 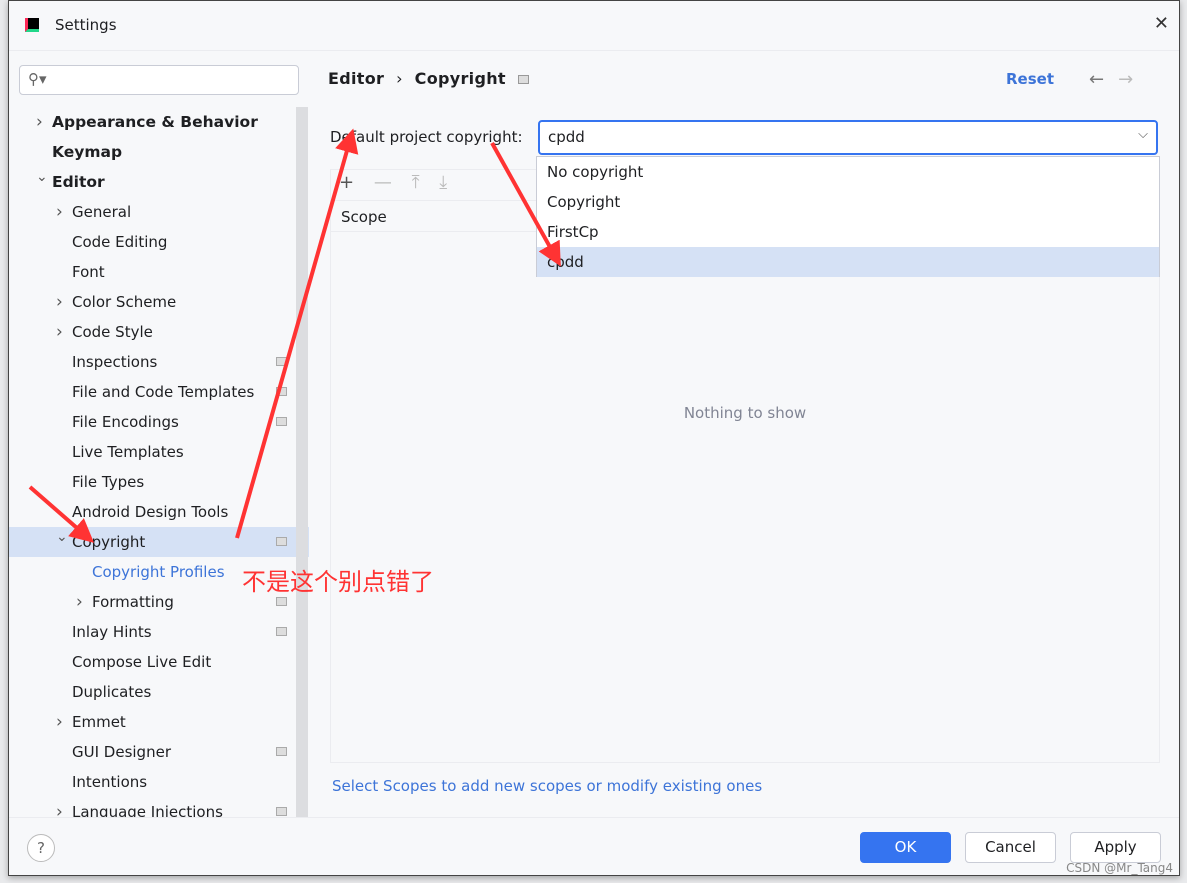 What do you see at coordinates (338, 582) in the screenshot?
I see `annotation-text: 不是这个别点错了` at bounding box center [338, 582].